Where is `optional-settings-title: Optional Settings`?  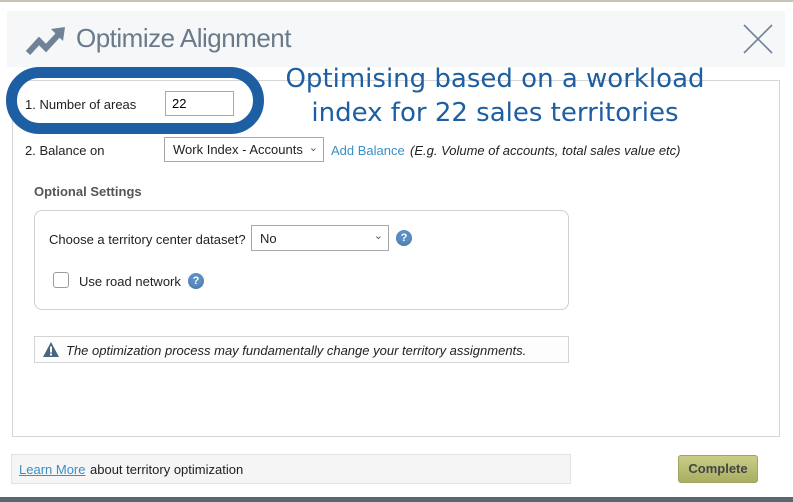 optional-settings-title: Optional Settings is located at coordinates (88, 191).